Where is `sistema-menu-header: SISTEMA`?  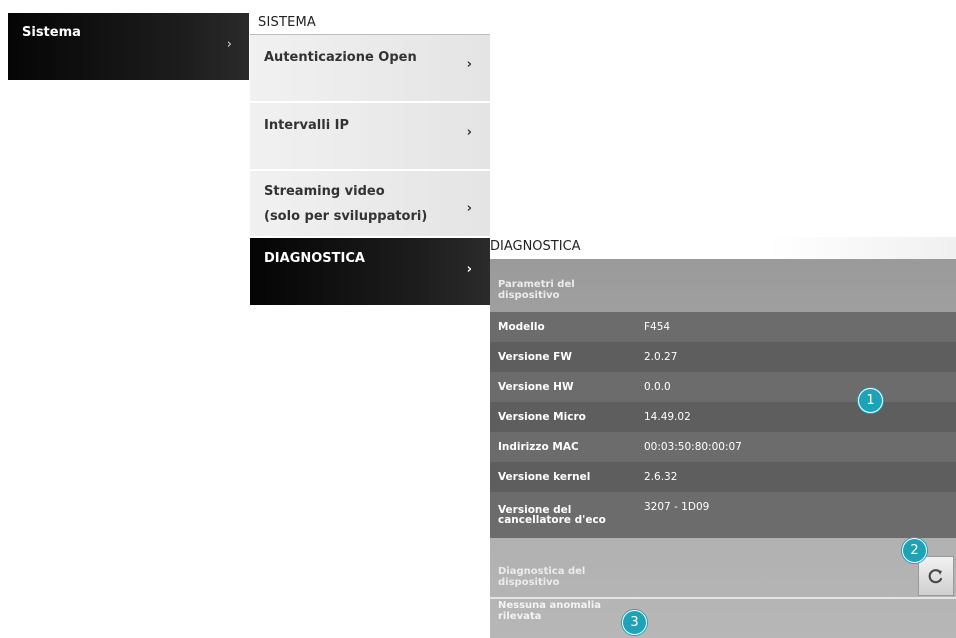
sistema-menu-header: SISTEMA is located at coordinates (370, 24).